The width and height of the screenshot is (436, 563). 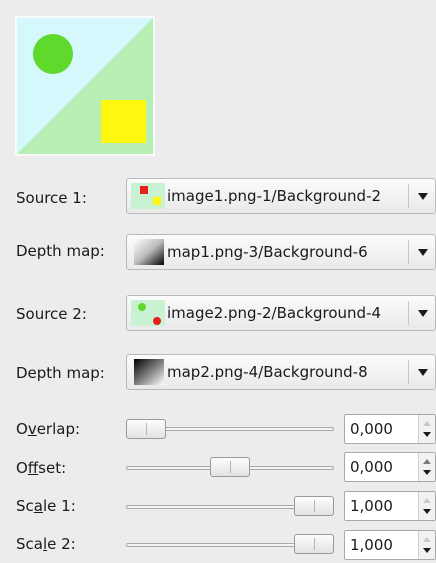 I want to click on scale1-spinbox: 1,000, so click(x=390, y=506).